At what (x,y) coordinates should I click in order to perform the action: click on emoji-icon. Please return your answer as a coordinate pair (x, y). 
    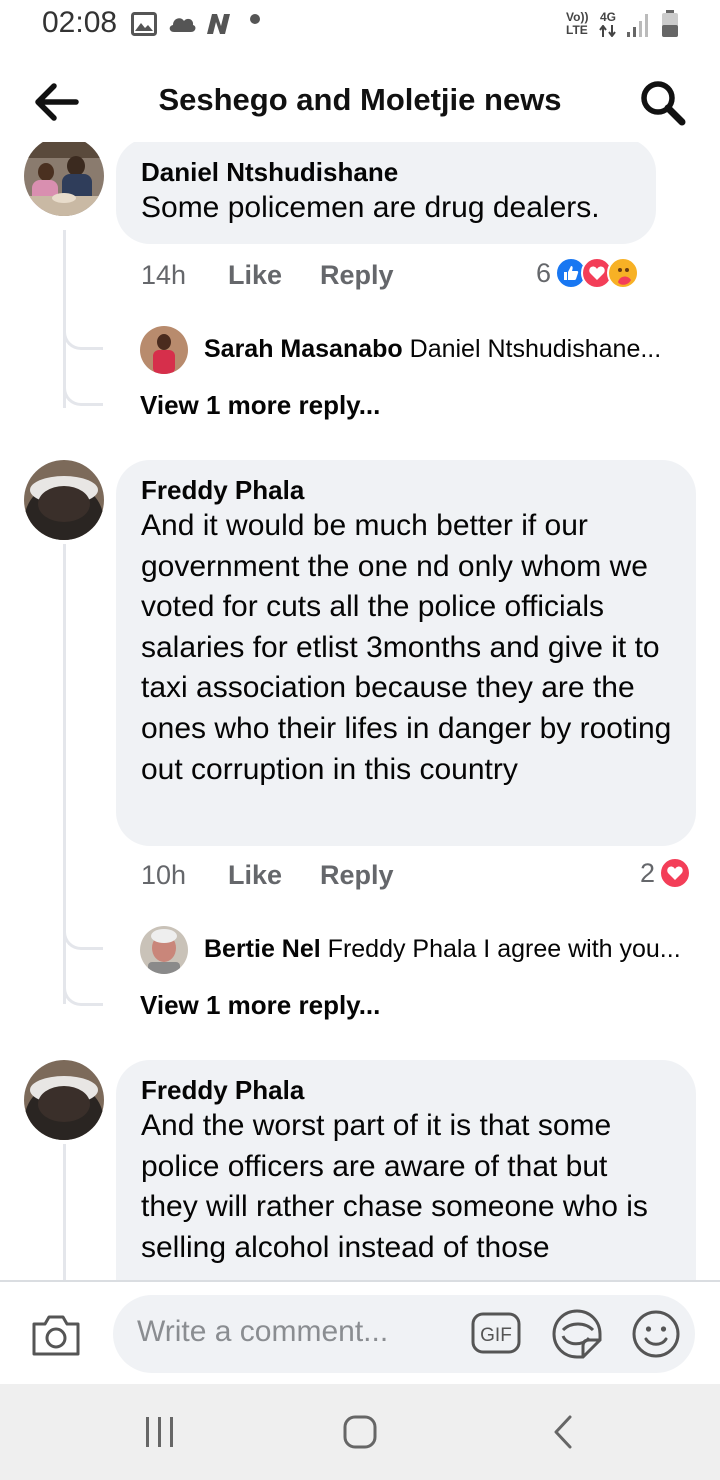
    Looking at the image, I should click on (656, 1334).